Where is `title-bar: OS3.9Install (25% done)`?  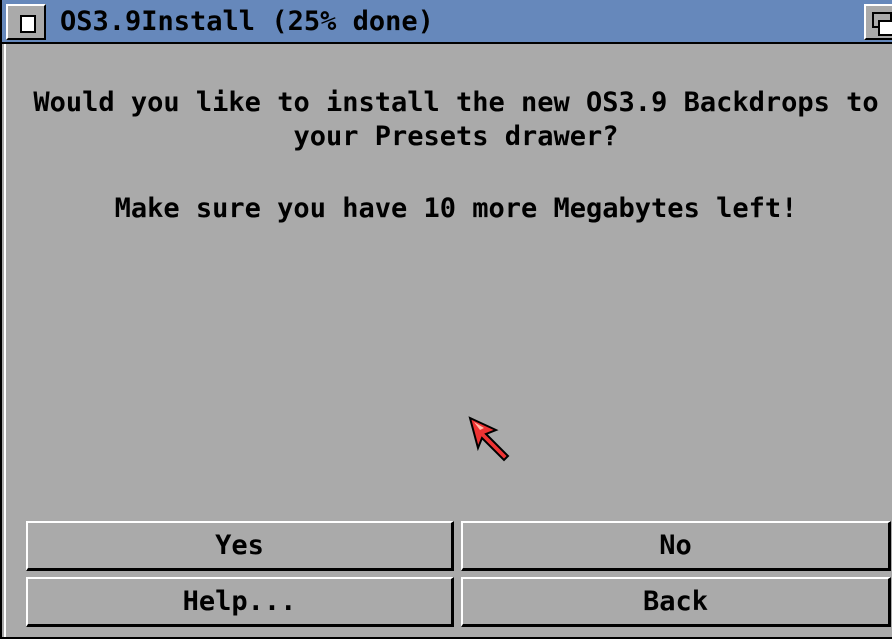
title-bar: OS3.9Install (25% done) is located at coordinates (447, 22).